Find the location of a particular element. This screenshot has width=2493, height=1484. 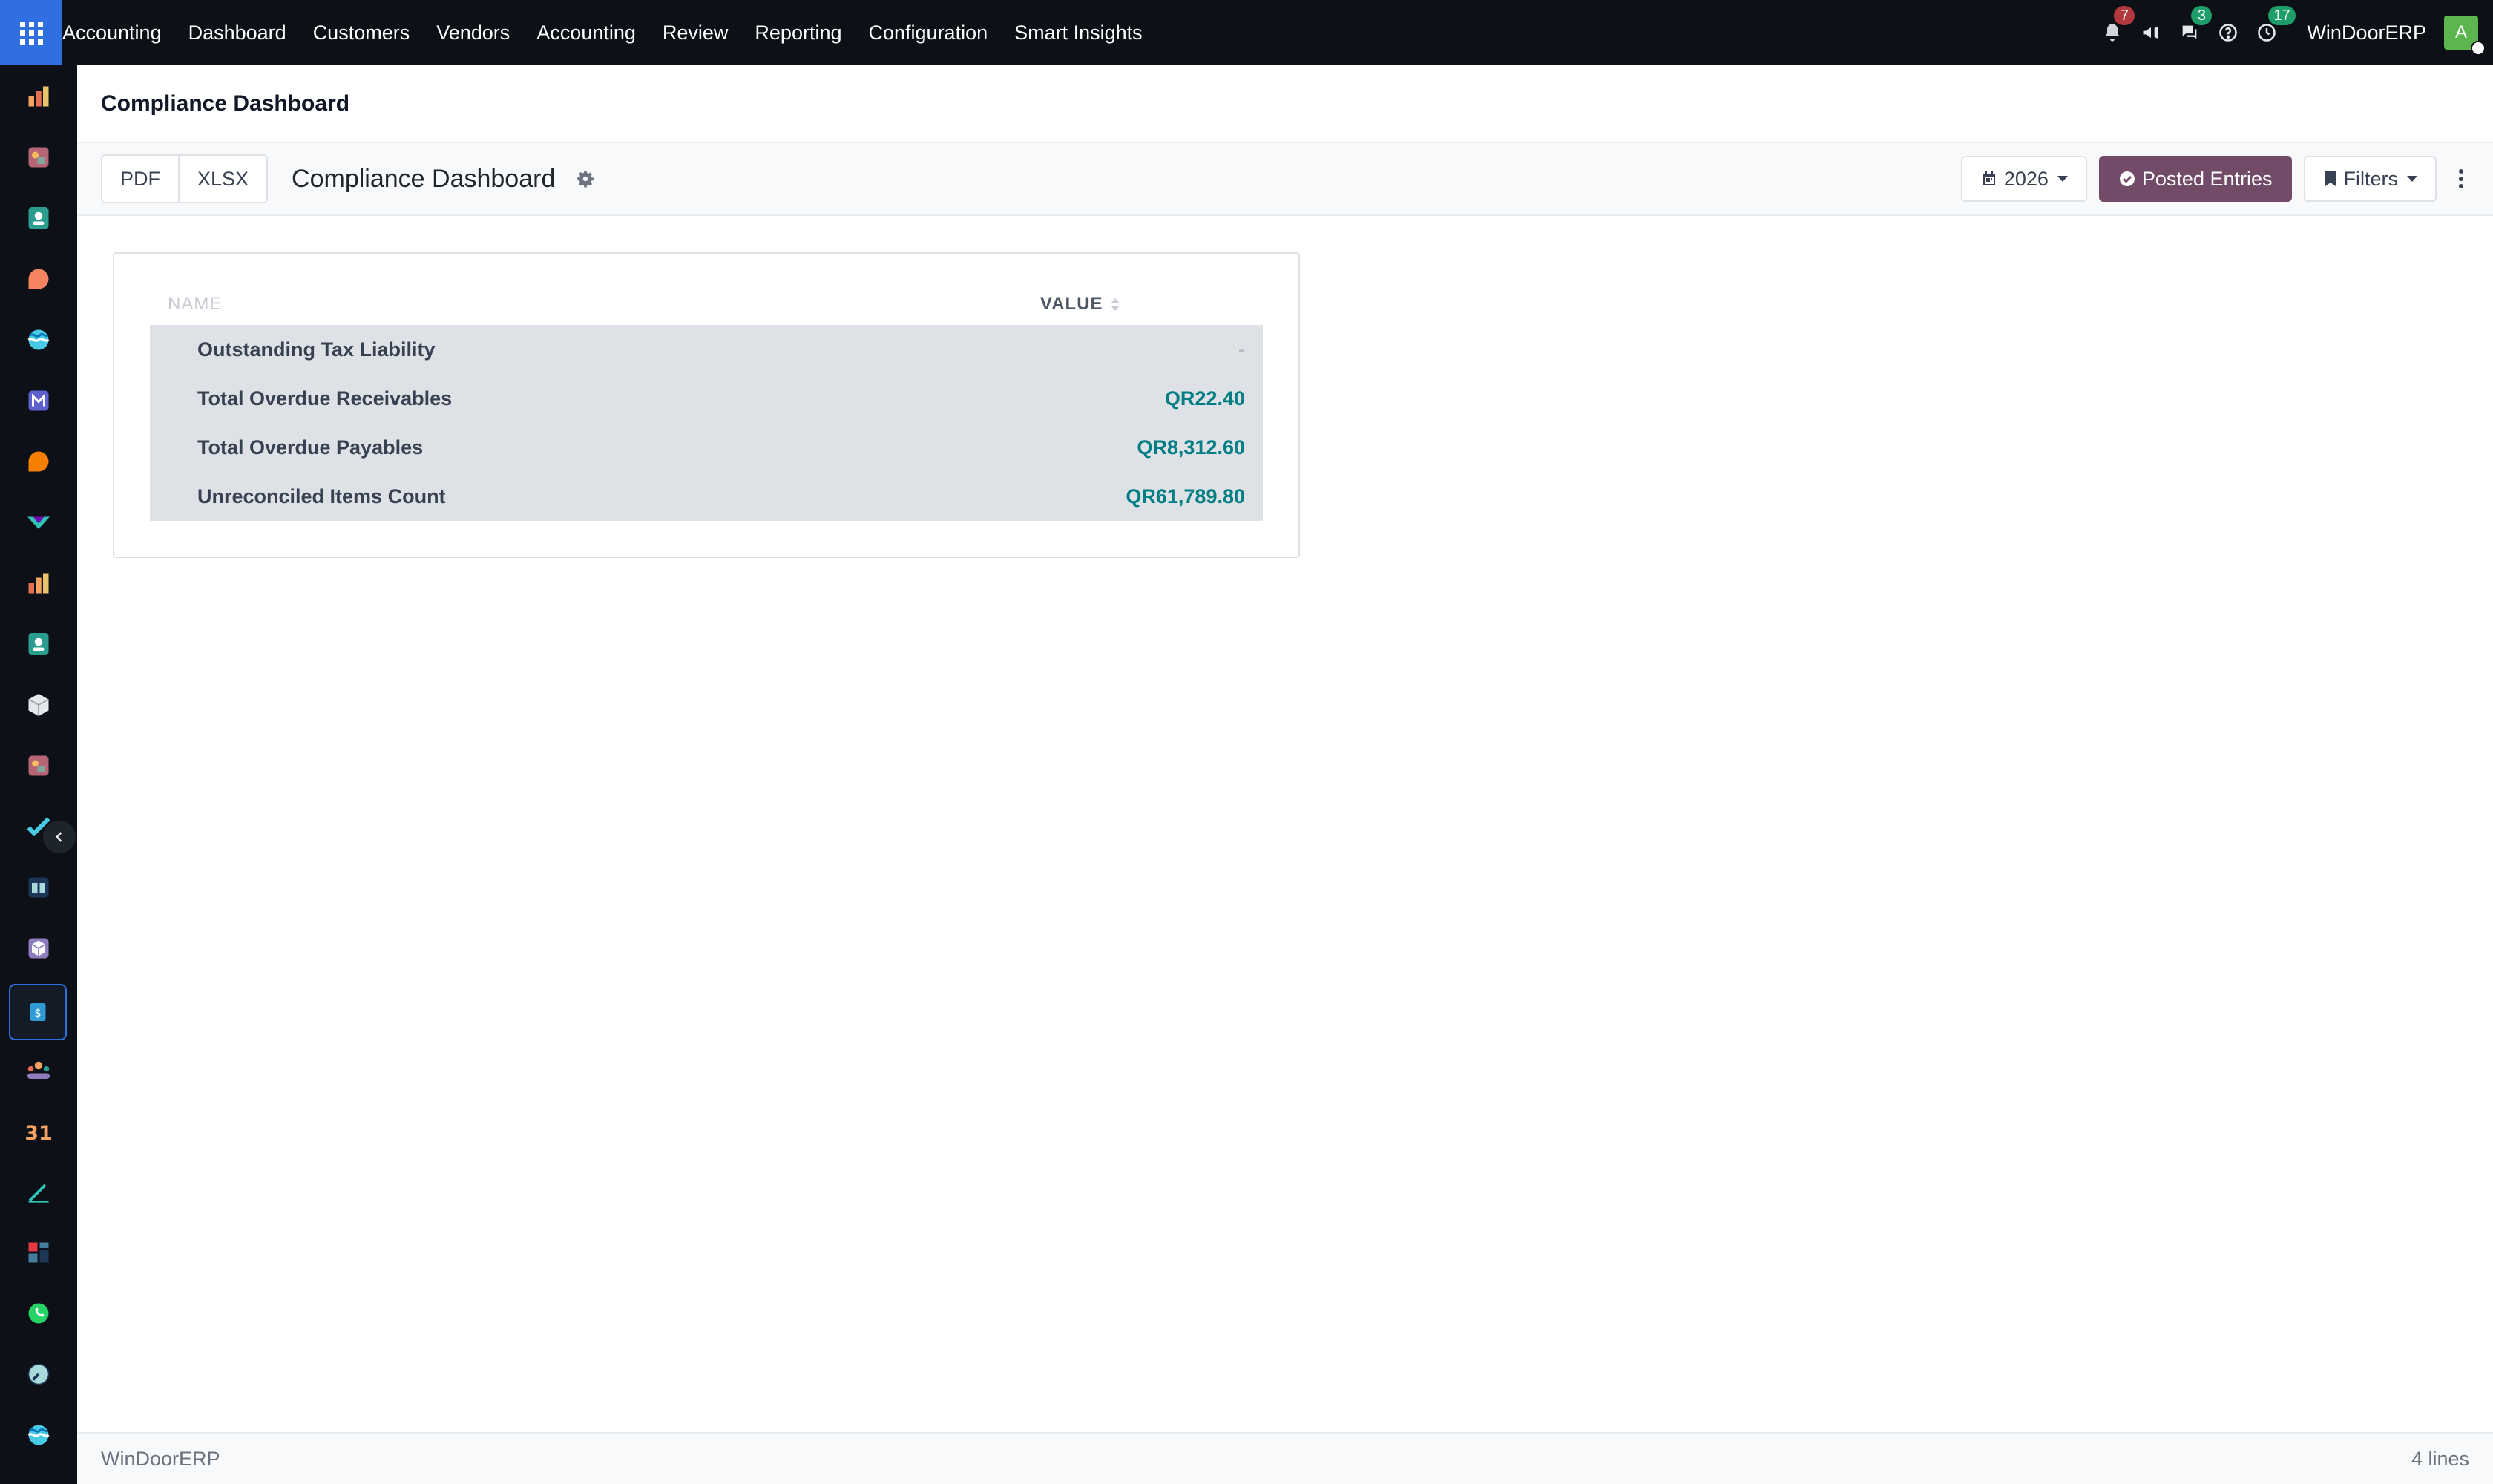

menu-configuration: Configuration is located at coordinates (928, 33).